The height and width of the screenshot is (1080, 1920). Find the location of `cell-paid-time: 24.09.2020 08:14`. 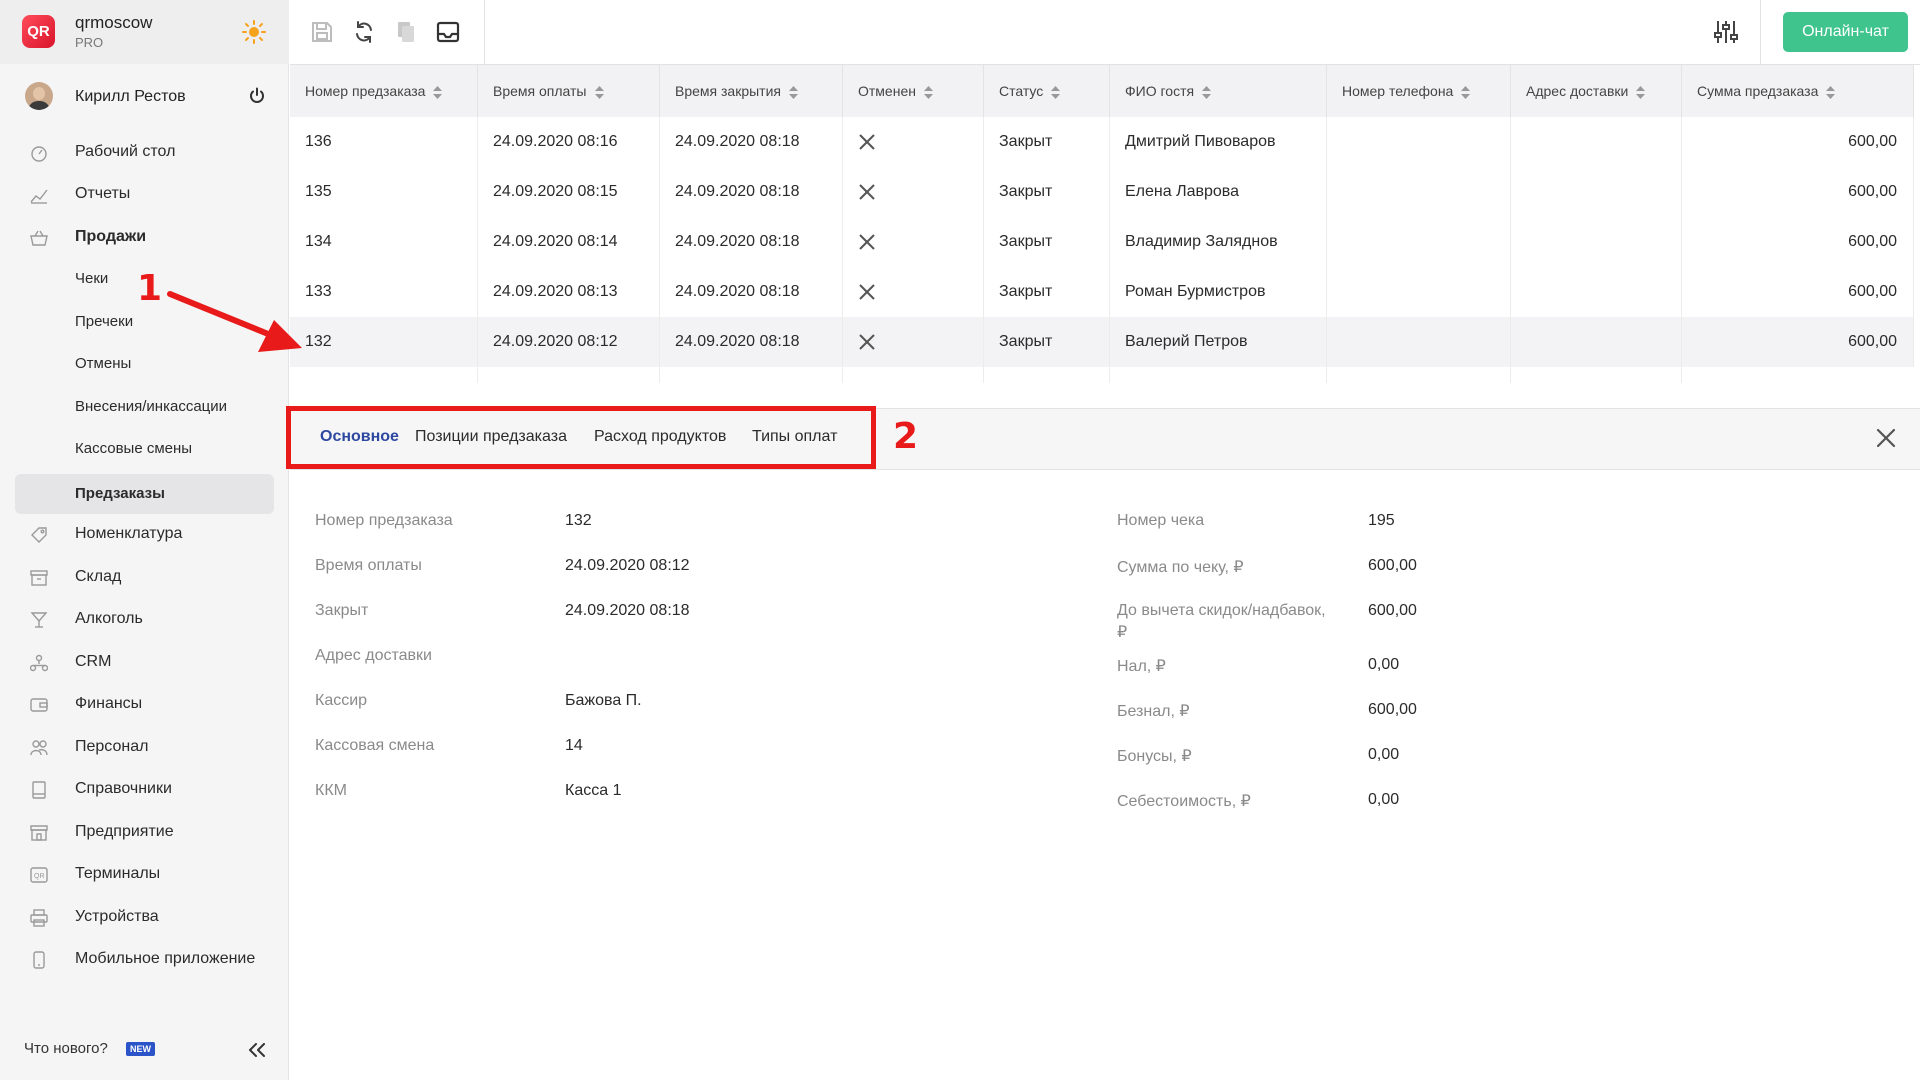

cell-paid-time: 24.09.2020 08:14 is located at coordinates (569, 242).